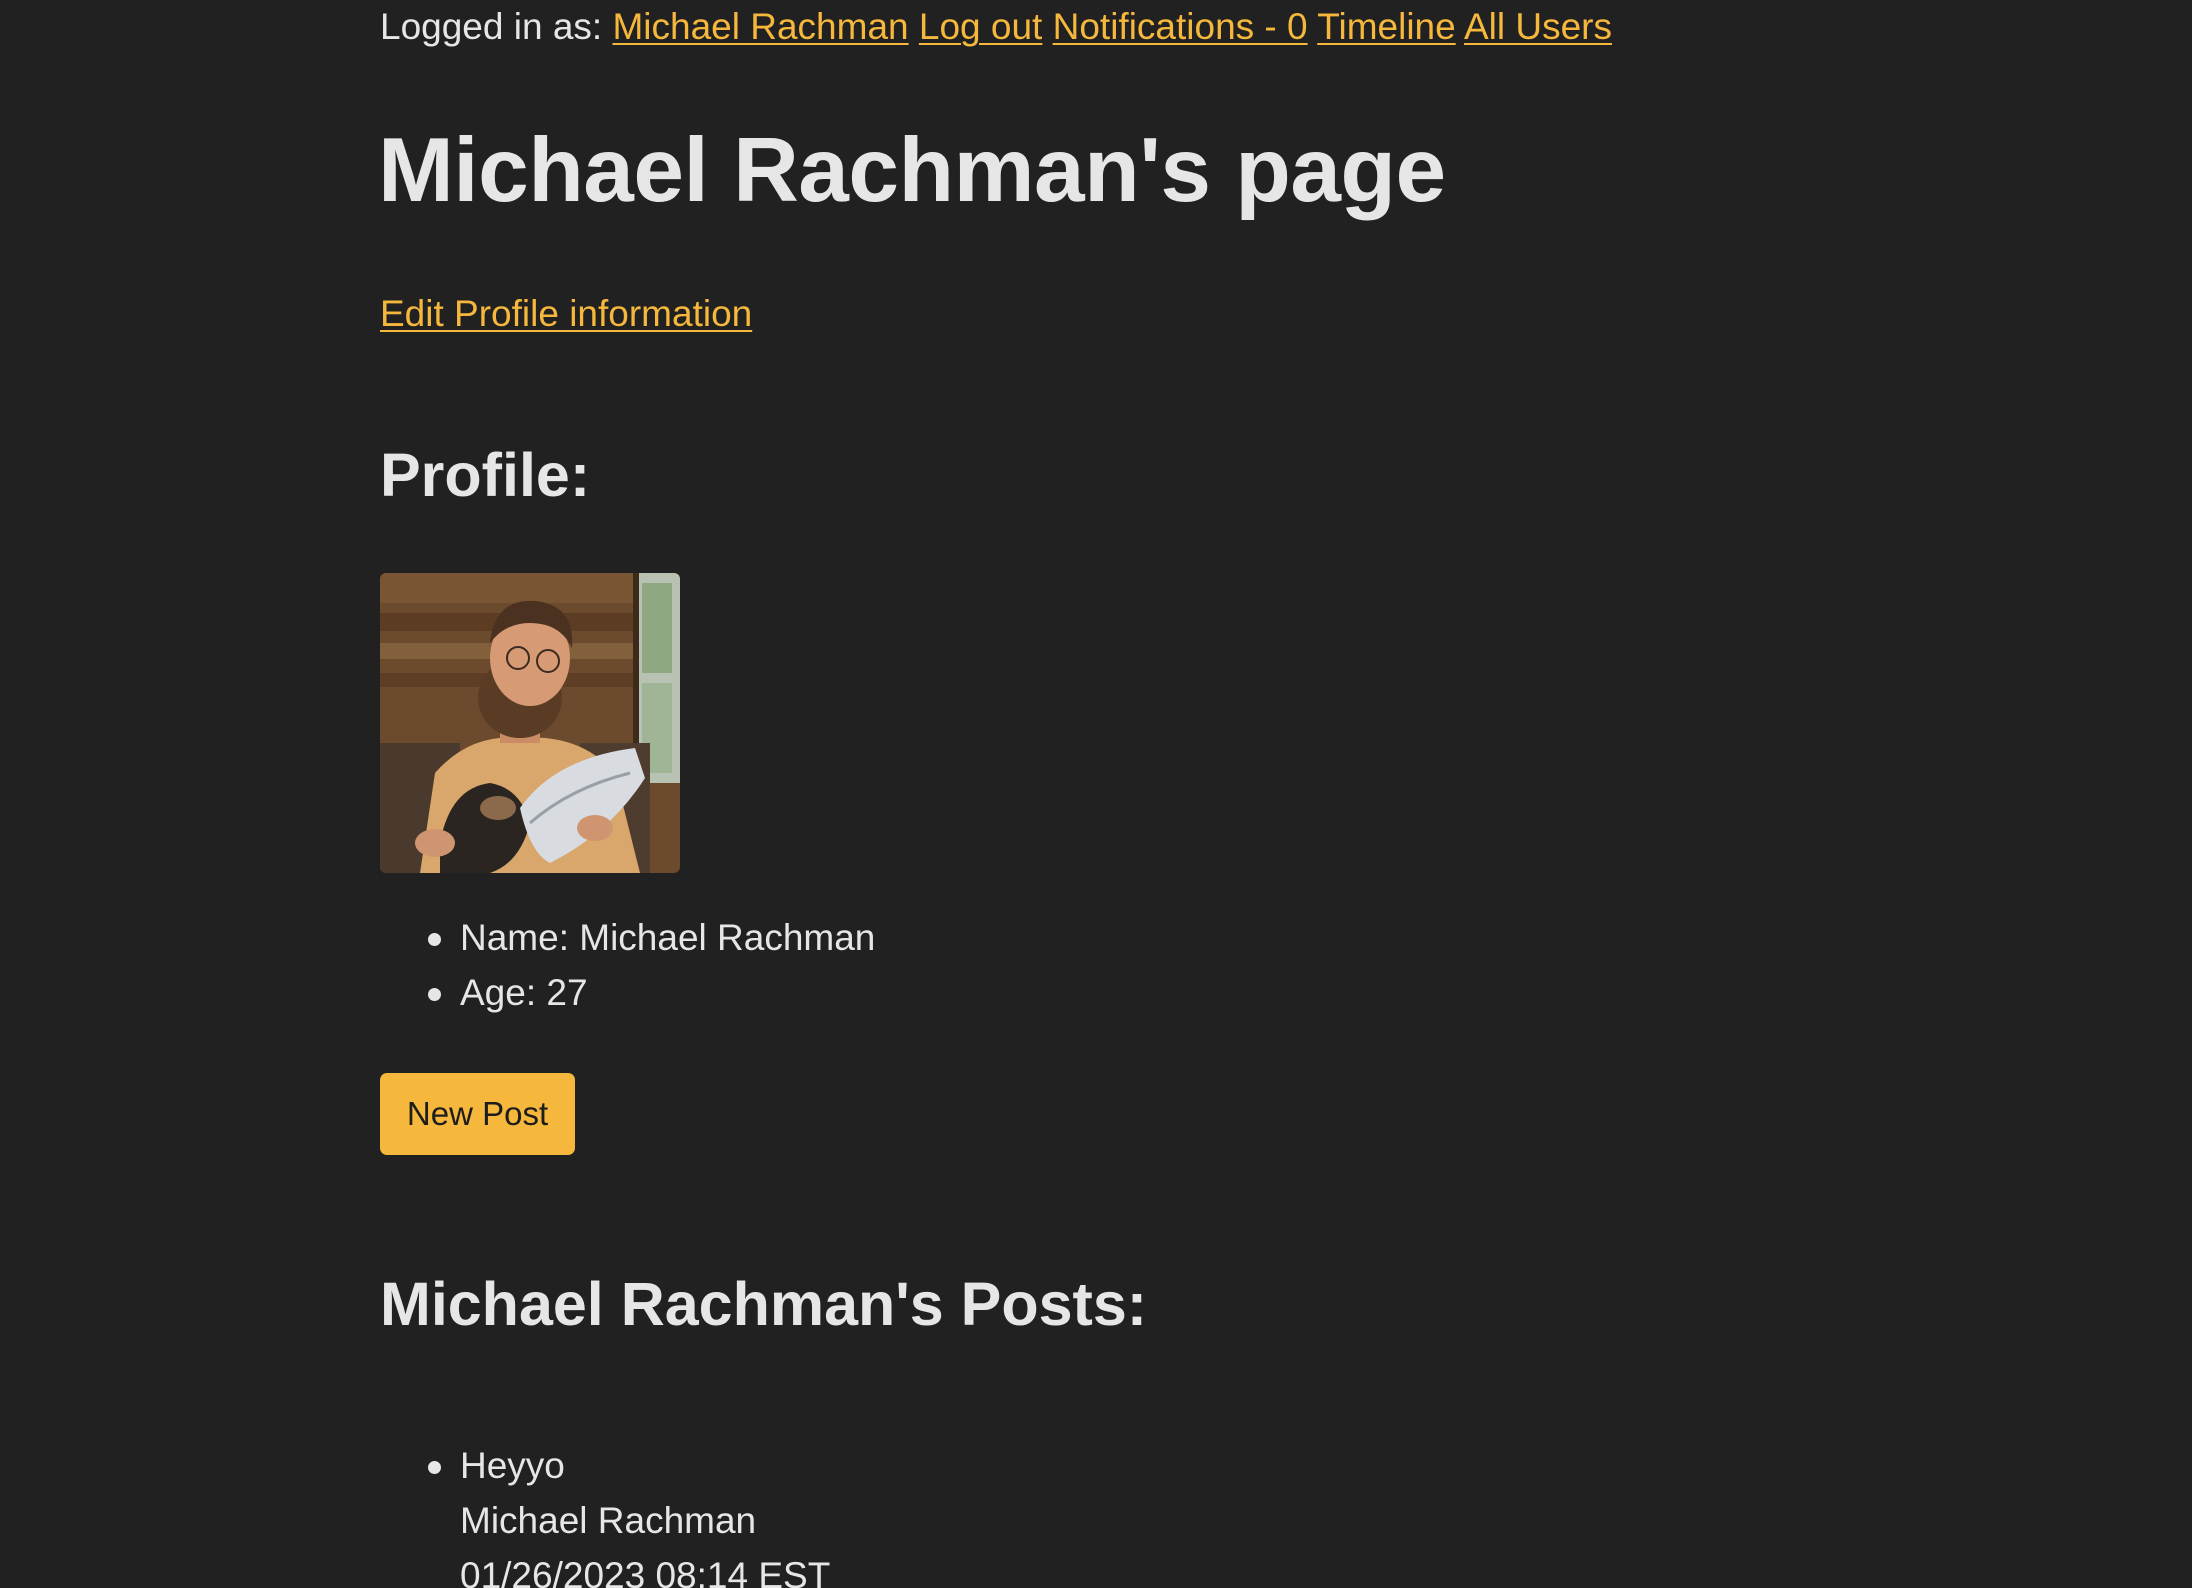 The height and width of the screenshot is (1588, 2192). What do you see at coordinates (645, 1571) in the screenshot?
I see `post-timestamp: 01/26/2023 08:14 EST` at bounding box center [645, 1571].